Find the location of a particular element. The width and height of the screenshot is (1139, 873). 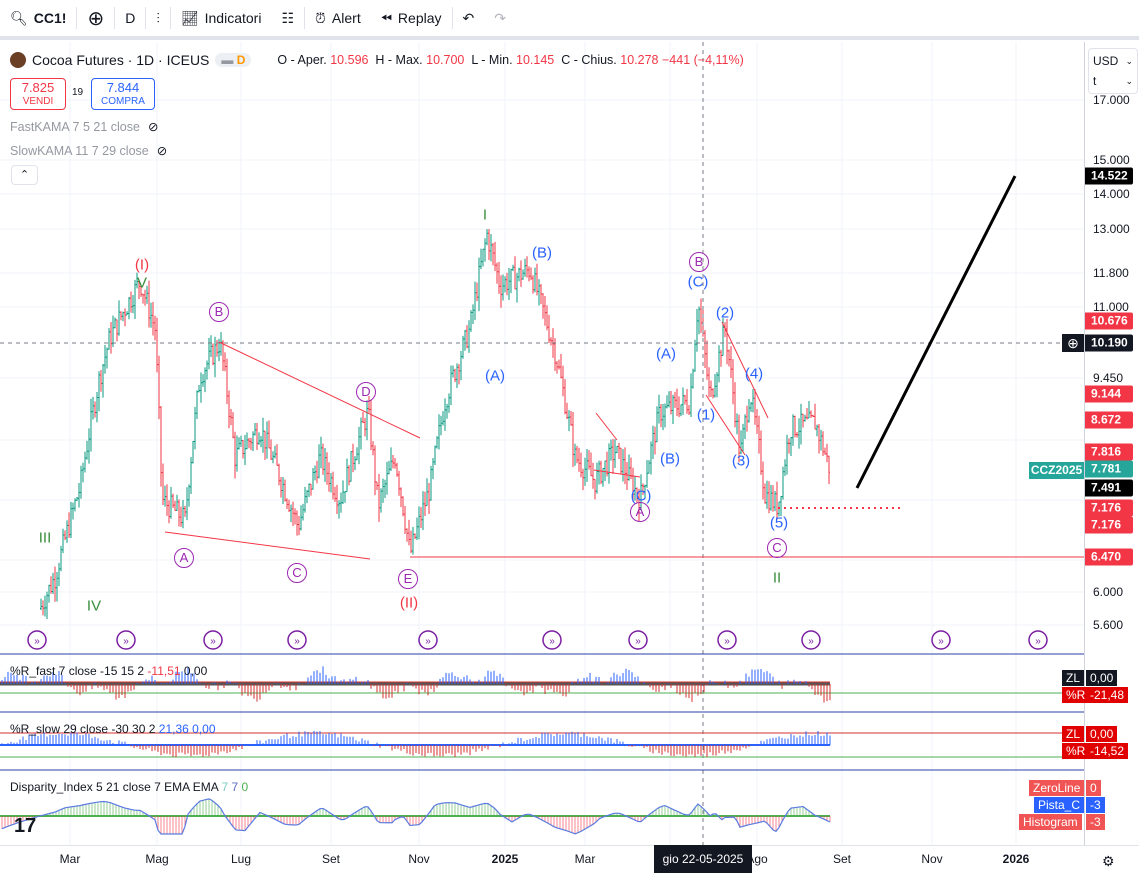

price-tag: 10.676 is located at coordinates (1109, 321).